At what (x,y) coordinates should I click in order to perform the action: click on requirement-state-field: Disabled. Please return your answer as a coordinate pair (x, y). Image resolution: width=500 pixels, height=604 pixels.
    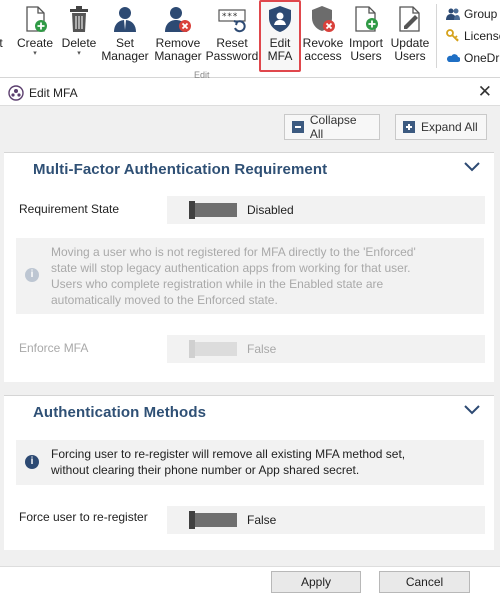
    Looking at the image, I should click on (326, 210).